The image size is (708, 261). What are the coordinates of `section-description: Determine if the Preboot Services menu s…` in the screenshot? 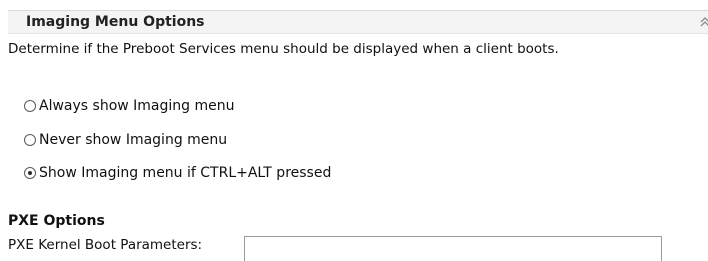 It's located at (283, 49).